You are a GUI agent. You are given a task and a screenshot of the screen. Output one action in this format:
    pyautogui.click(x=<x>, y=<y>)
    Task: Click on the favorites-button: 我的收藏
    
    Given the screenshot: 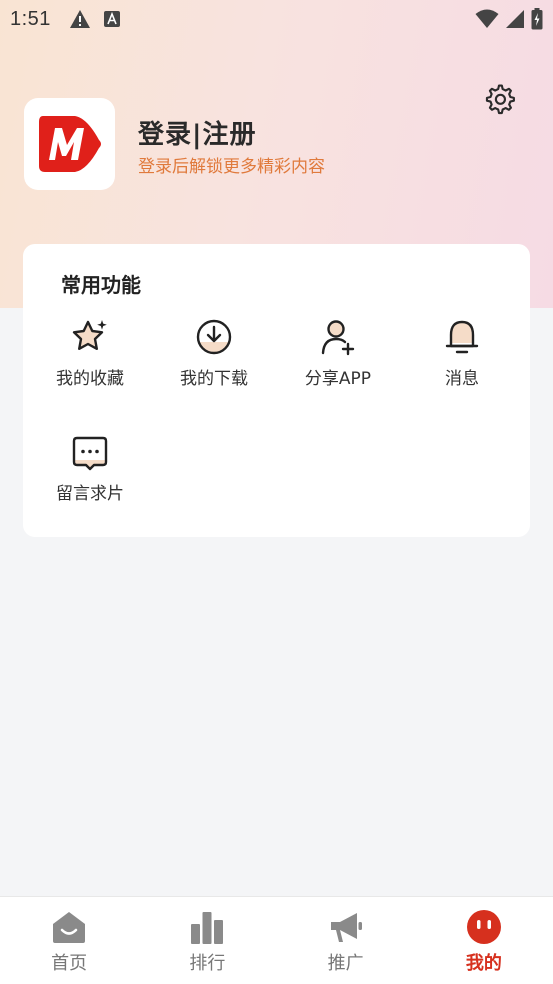 What is the action you would take?
    pyautogui.click(x=90, y=356)
    